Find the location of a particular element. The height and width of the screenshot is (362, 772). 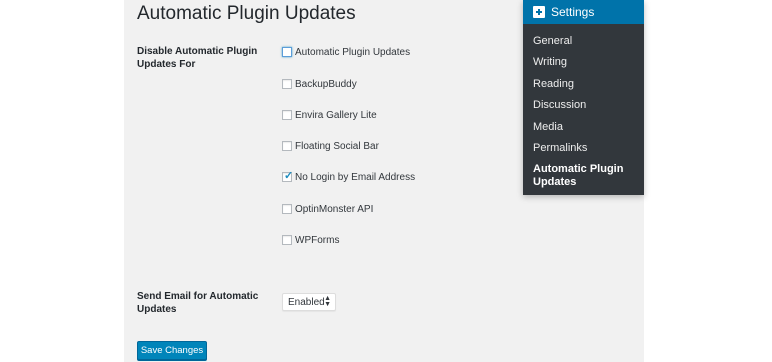

settings-menu-header: Settings is located at coordinates (583, 12).